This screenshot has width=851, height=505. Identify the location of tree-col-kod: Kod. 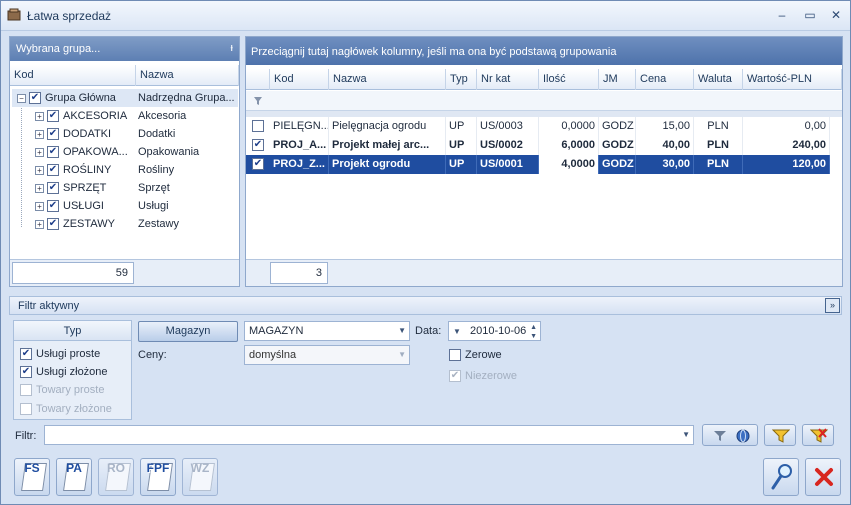
(73, 75).